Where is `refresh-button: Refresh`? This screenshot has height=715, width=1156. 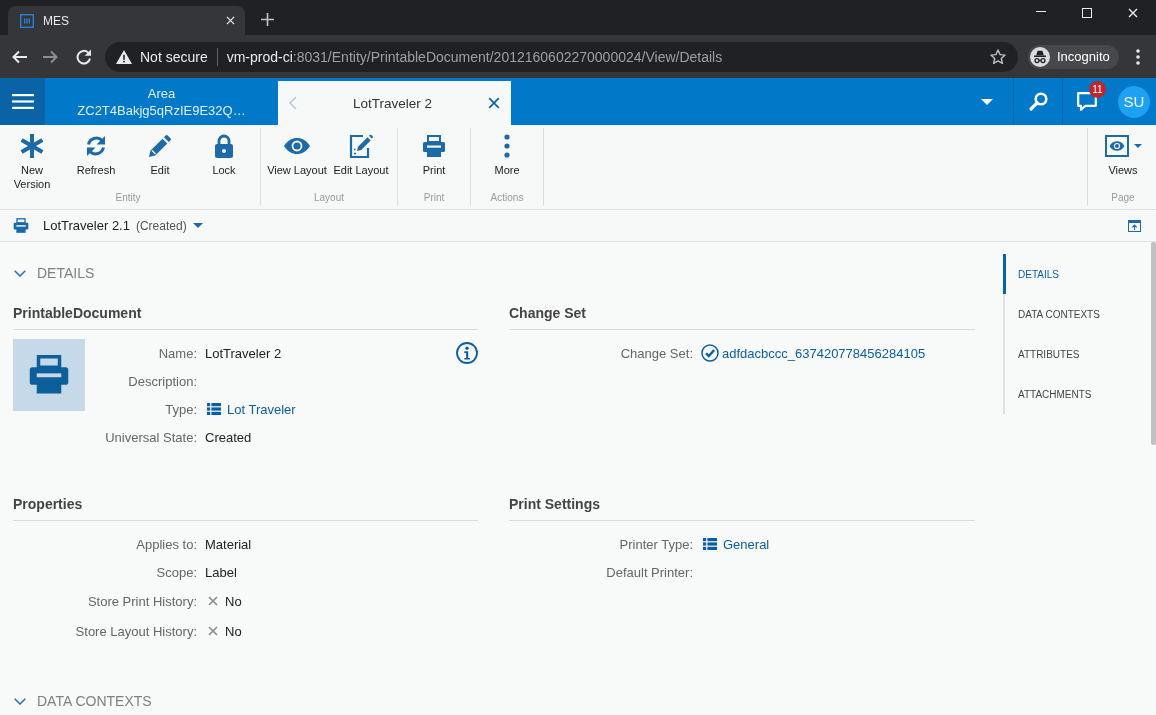
refresh-button: Refresh is located at coordinates (96, 152).